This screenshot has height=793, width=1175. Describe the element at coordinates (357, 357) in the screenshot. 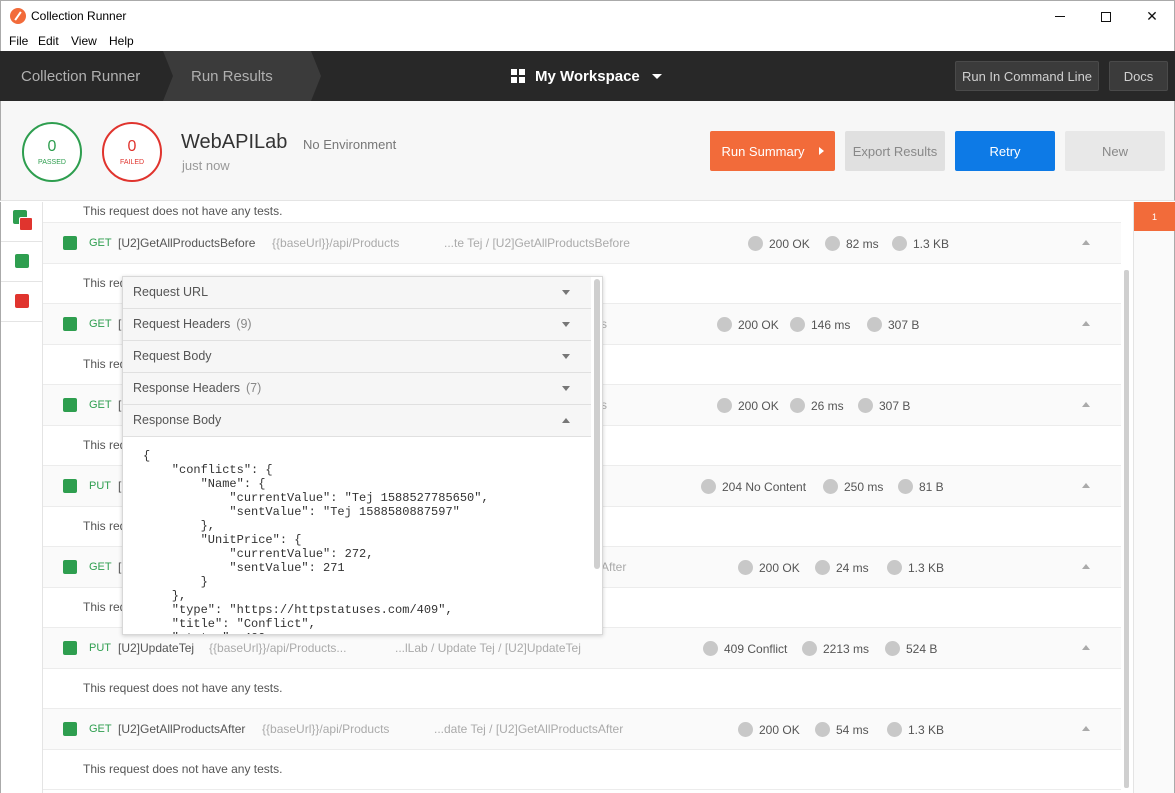

I see `request-body-section: Request Body` at that location.